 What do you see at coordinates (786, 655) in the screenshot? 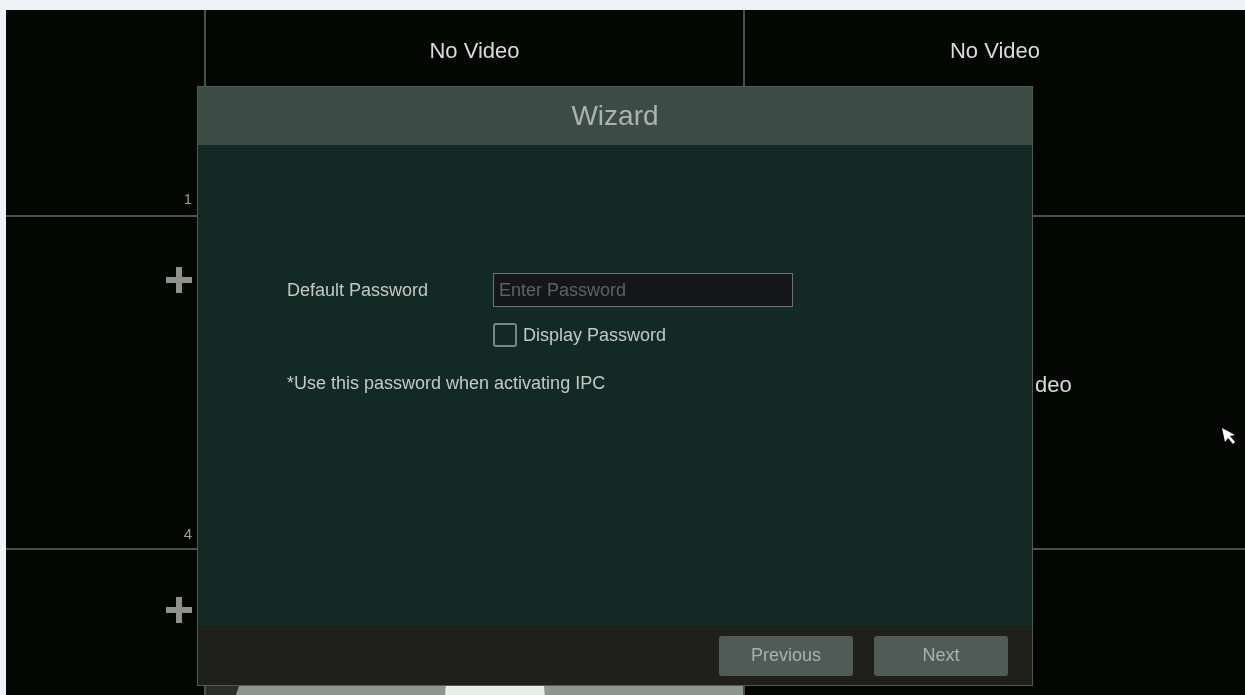
I see `previous-button: Previous` at bounding box center [786, 655].